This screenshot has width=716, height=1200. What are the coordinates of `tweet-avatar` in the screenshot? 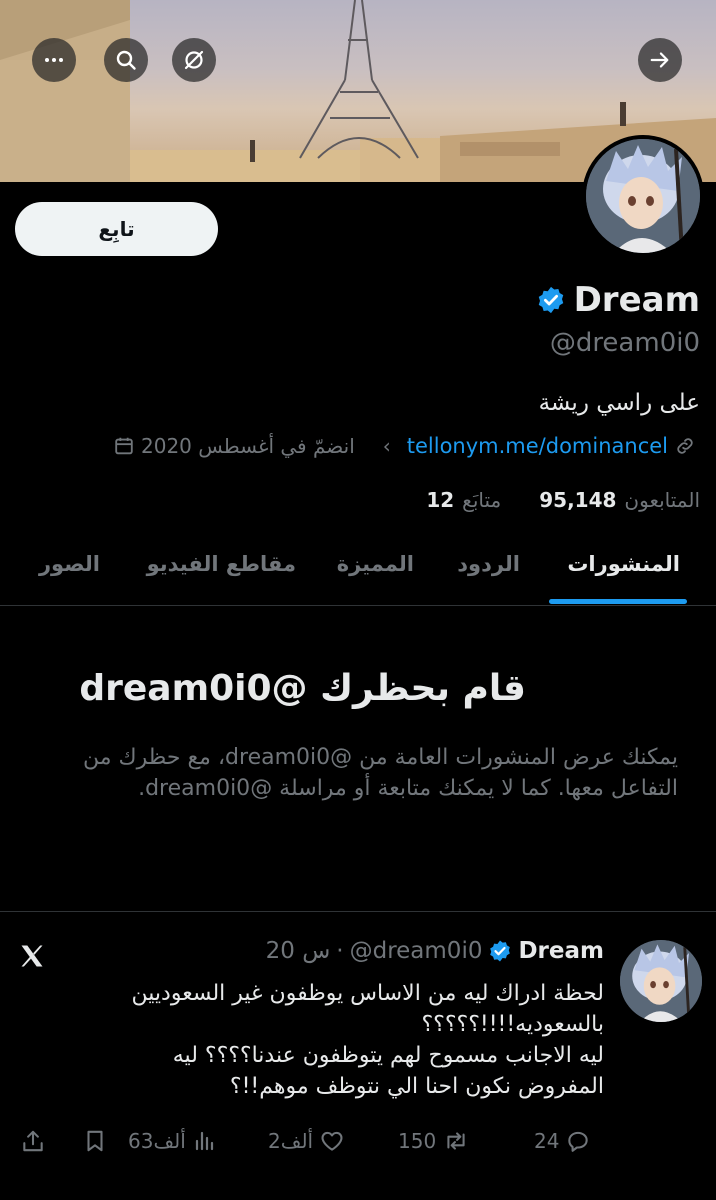 It's located at (661, 981).